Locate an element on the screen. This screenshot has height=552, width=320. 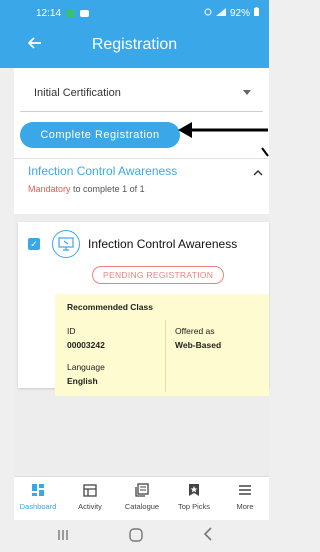
certification-dropdown: Initial Certification is located at coordinates (141, 93).